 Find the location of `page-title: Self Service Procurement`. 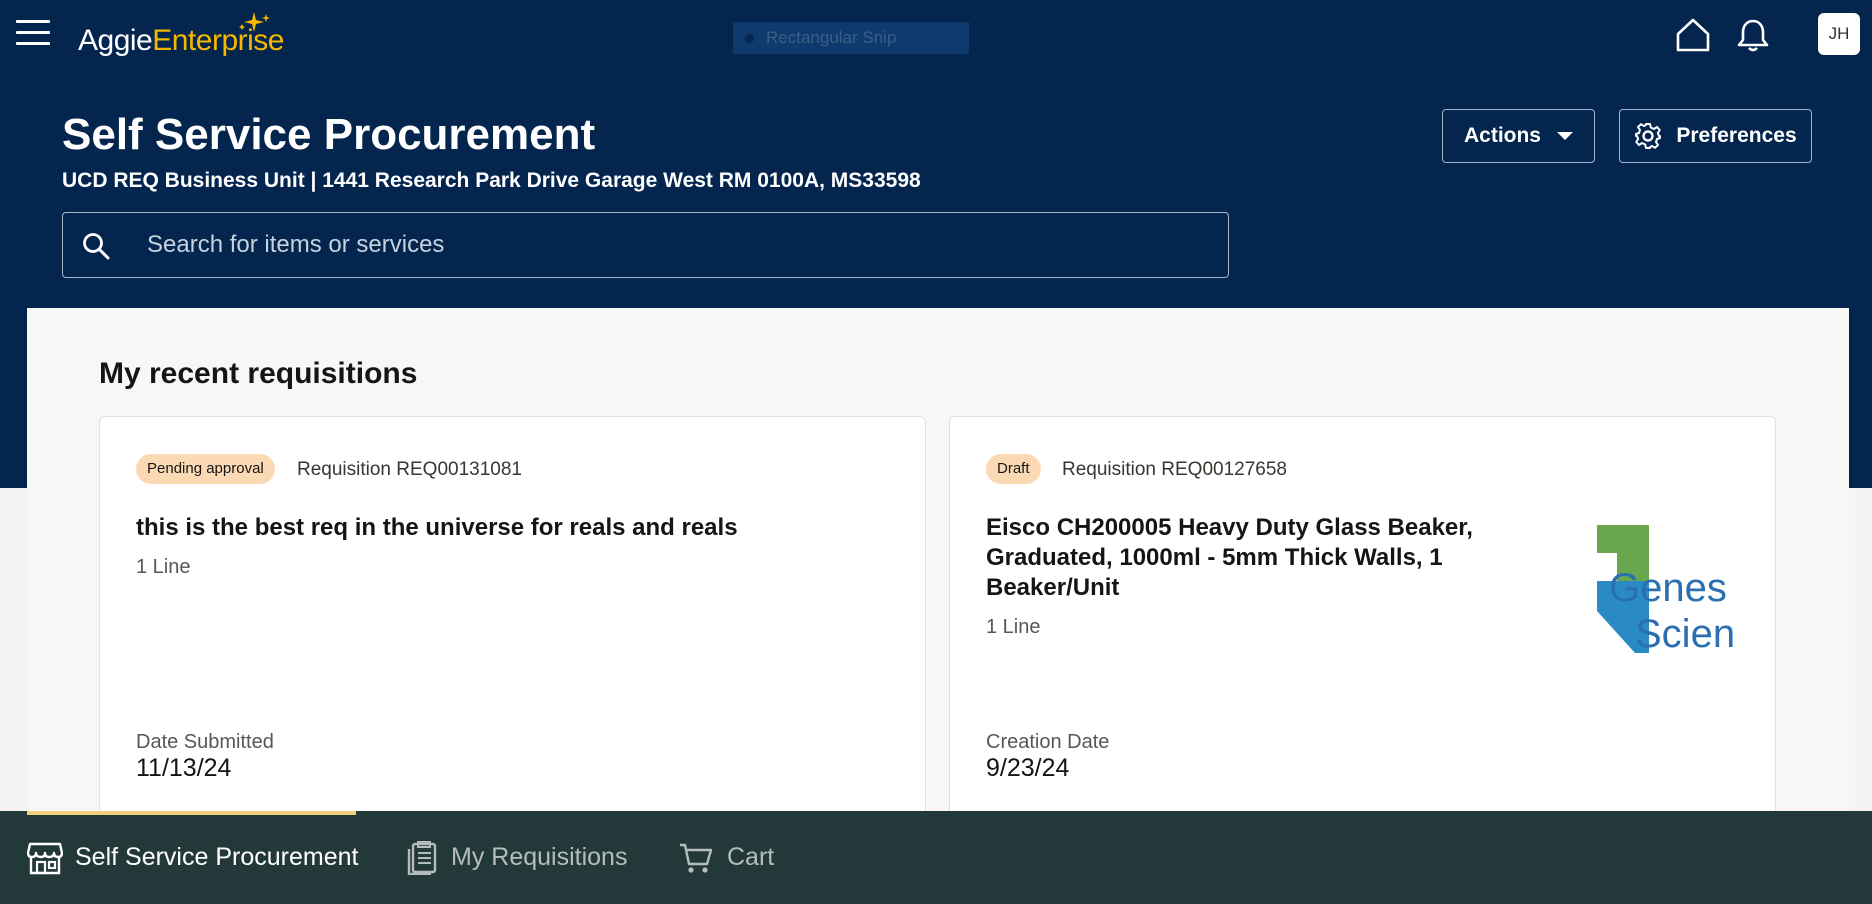

page-title: Self Service Procurement is located at coordinates (329, 134).